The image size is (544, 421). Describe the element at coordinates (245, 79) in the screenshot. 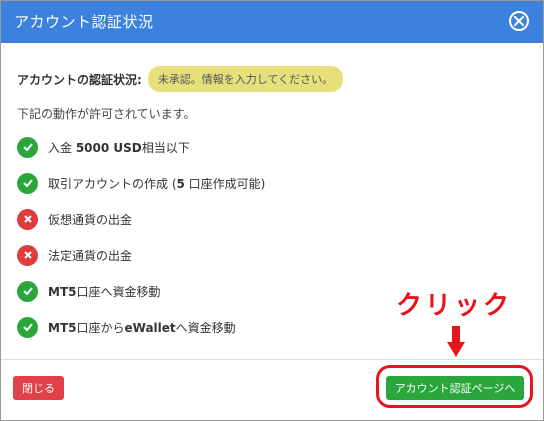

I see `status-badge: 未承認。情報を入力してください。` at that location.